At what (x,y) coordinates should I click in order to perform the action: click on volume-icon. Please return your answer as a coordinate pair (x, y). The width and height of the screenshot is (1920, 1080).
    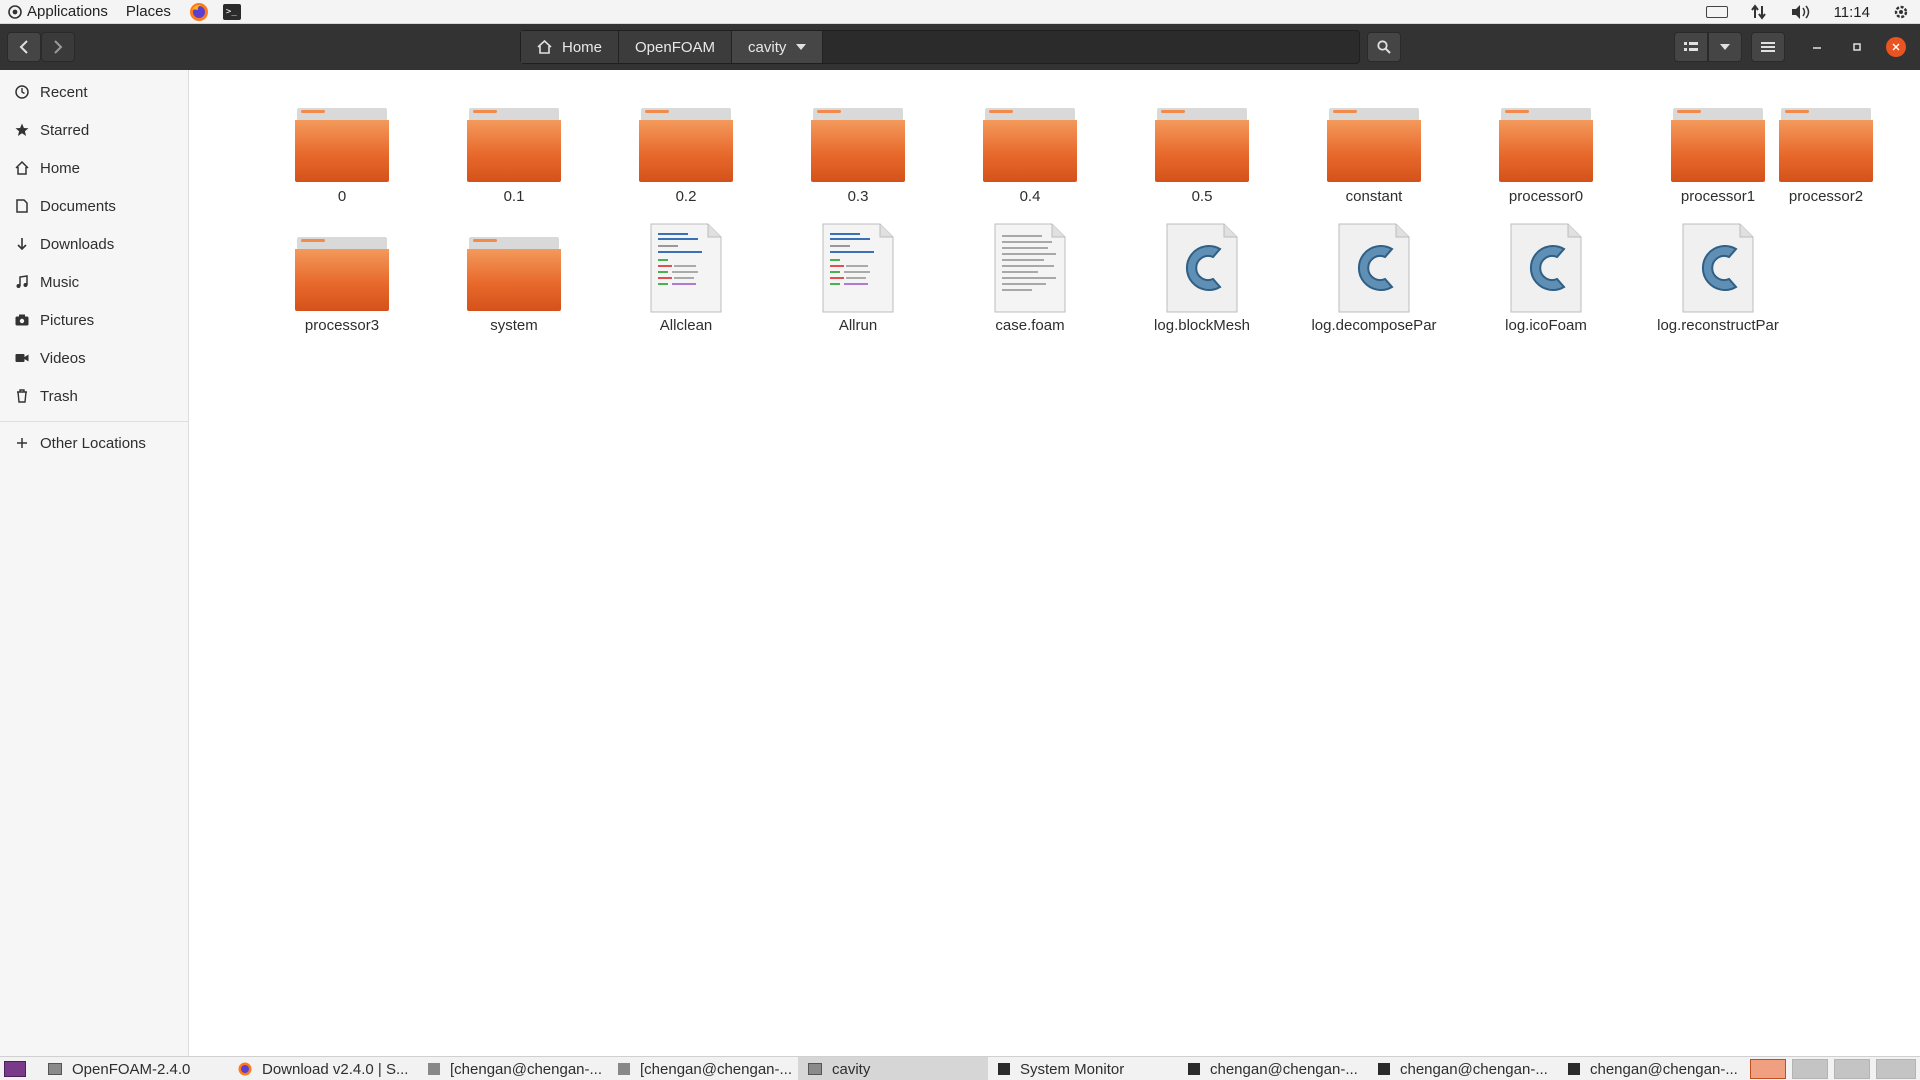
    Looking at the image, I should click on (1801, 12).